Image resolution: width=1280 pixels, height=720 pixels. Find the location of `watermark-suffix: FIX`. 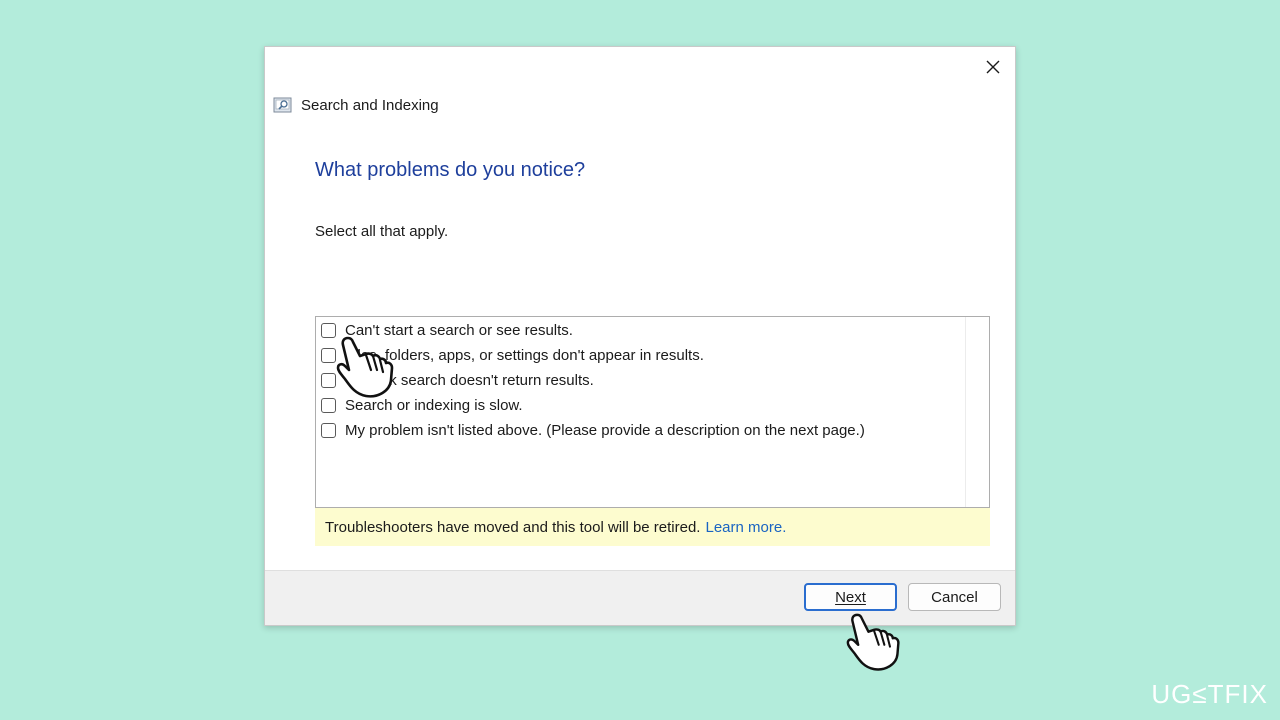

watermark-suffix: FIX is located at coordinates (1246, 694).